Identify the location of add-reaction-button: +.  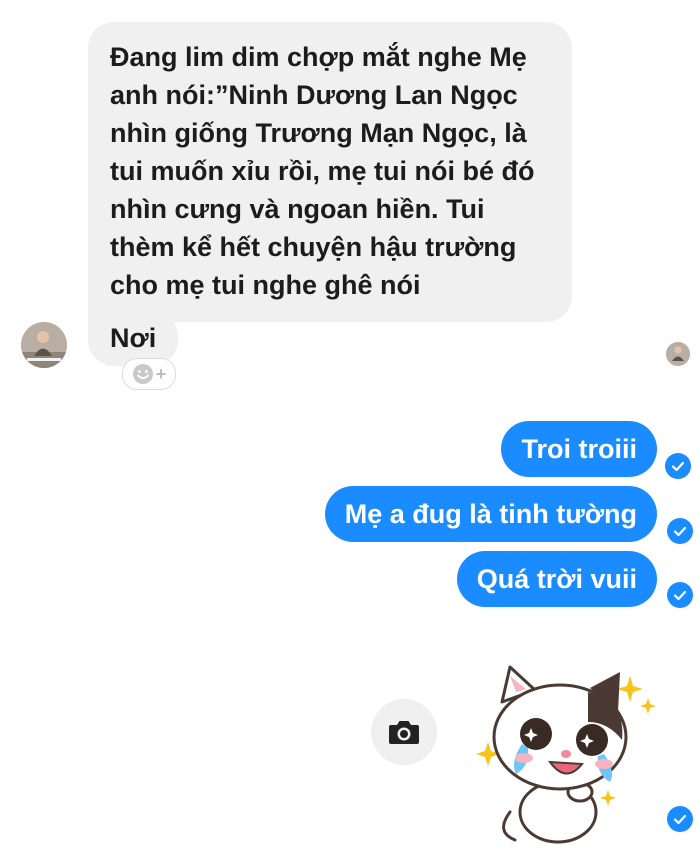
(149, 374).